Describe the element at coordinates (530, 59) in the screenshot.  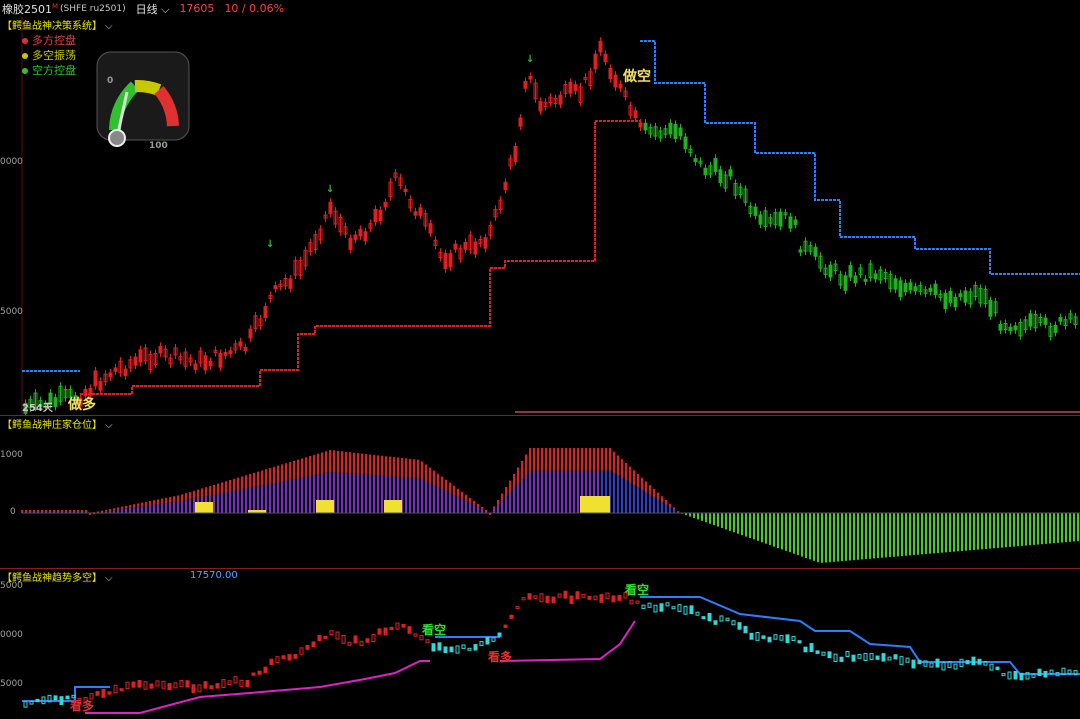
I see `down-arrow-icon: ↓` at that location.